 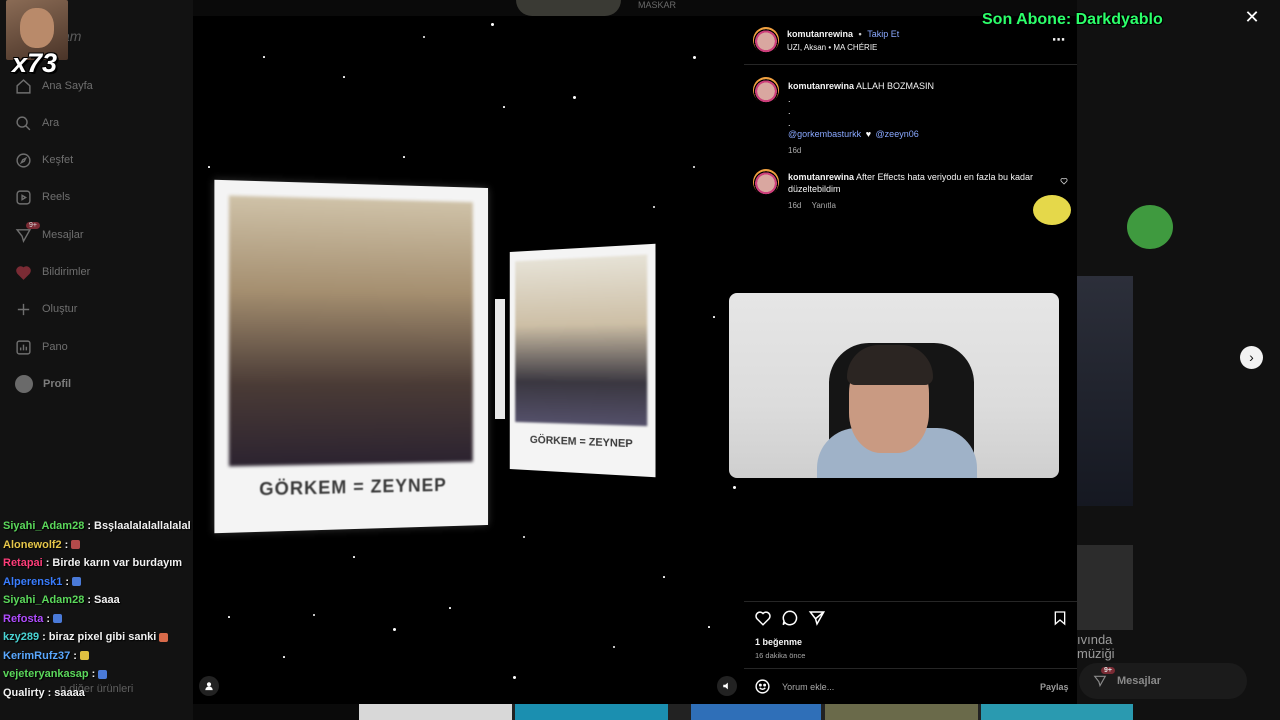 What do you see at coordinates (766, 90) in the screenshot?
I see `caption-avatar` at bounding box center [766, 90].